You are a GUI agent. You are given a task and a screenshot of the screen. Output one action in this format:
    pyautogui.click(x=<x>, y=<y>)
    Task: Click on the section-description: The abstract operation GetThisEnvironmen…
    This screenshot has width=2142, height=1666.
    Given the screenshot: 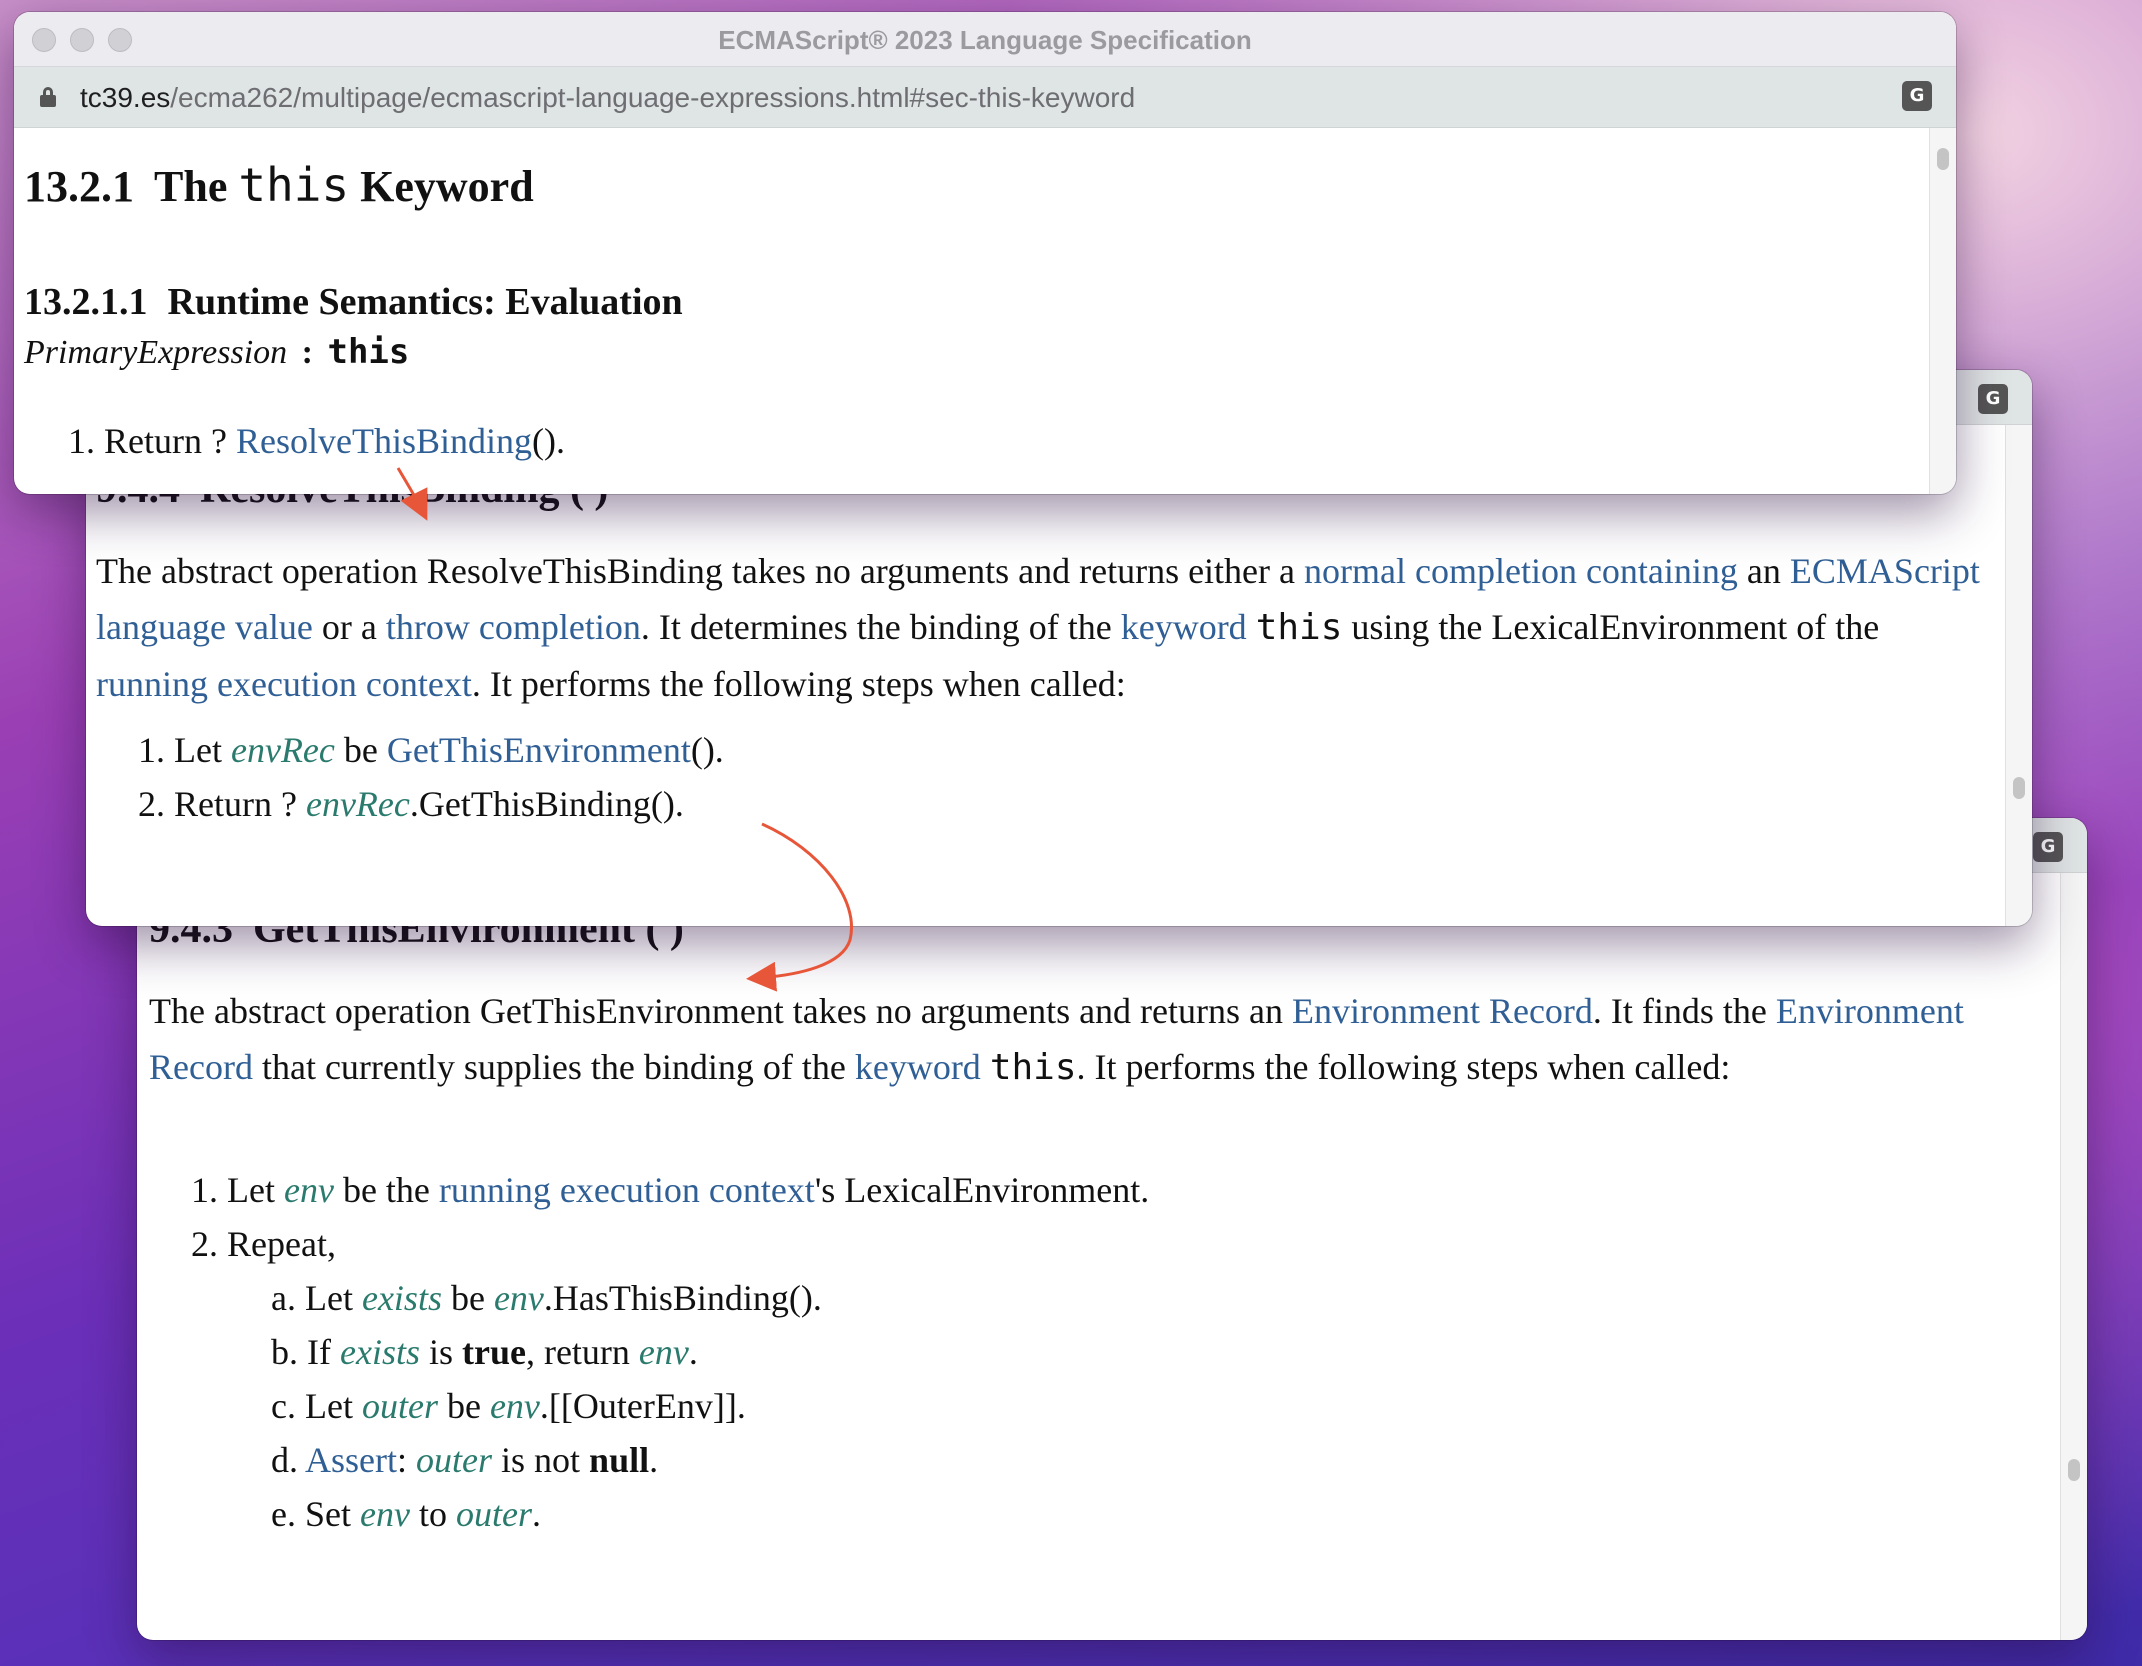 What is the action you would take?
    pyautogui.click(x=1056, y=1039)
    